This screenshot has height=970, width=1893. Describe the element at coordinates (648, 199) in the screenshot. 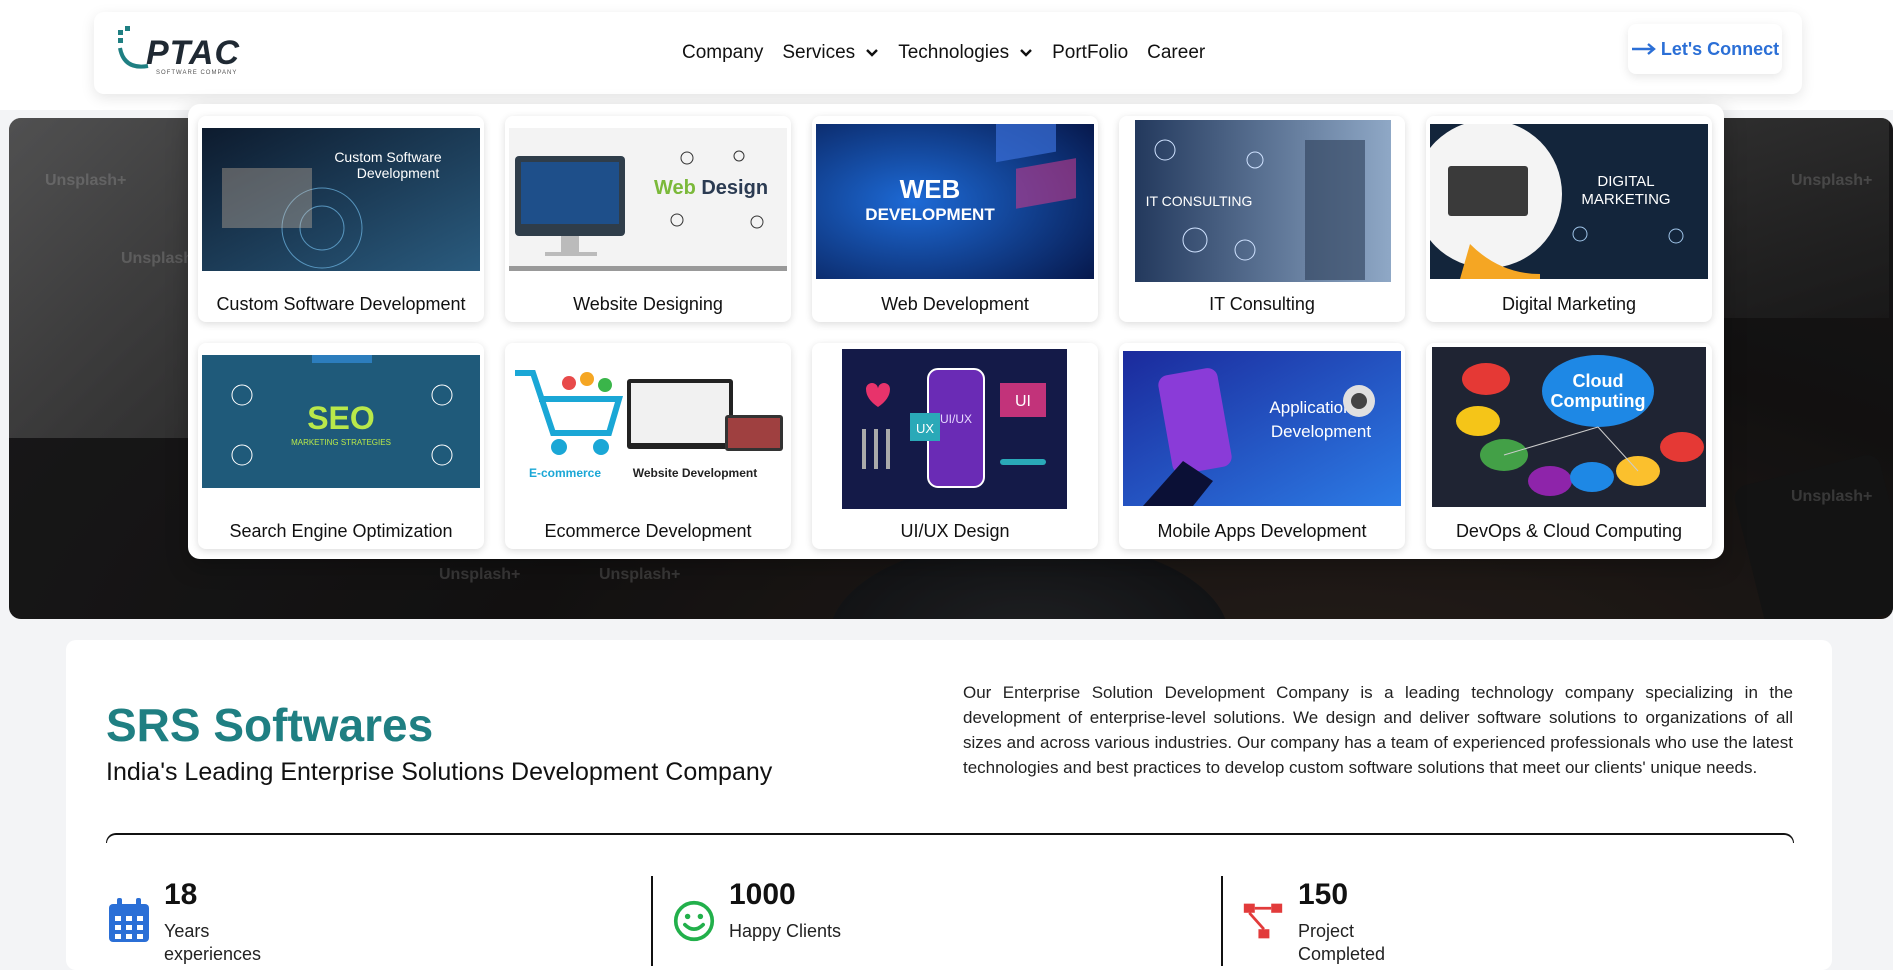

I see `service-thumbnail: Web Design` at that location.